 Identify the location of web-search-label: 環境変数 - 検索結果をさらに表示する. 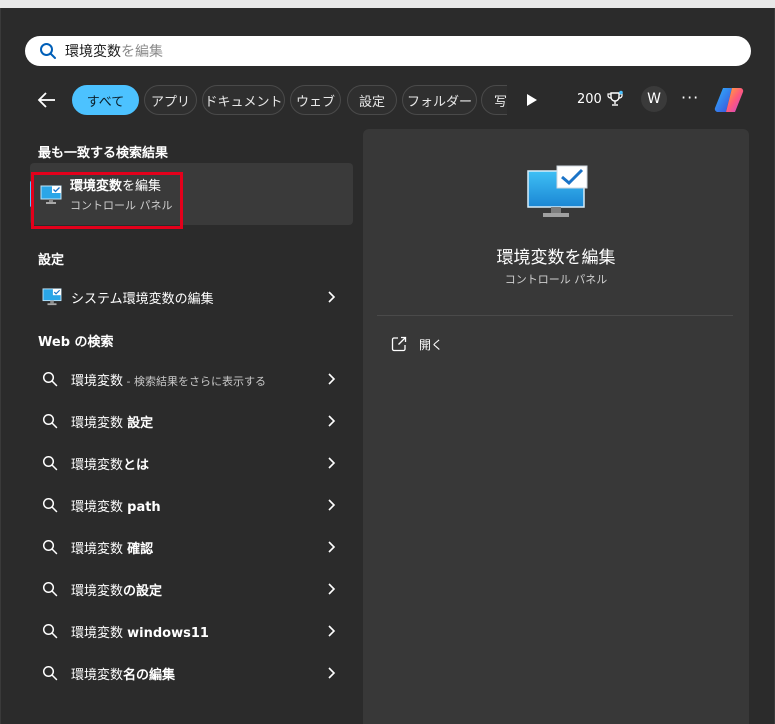
(168, 381).